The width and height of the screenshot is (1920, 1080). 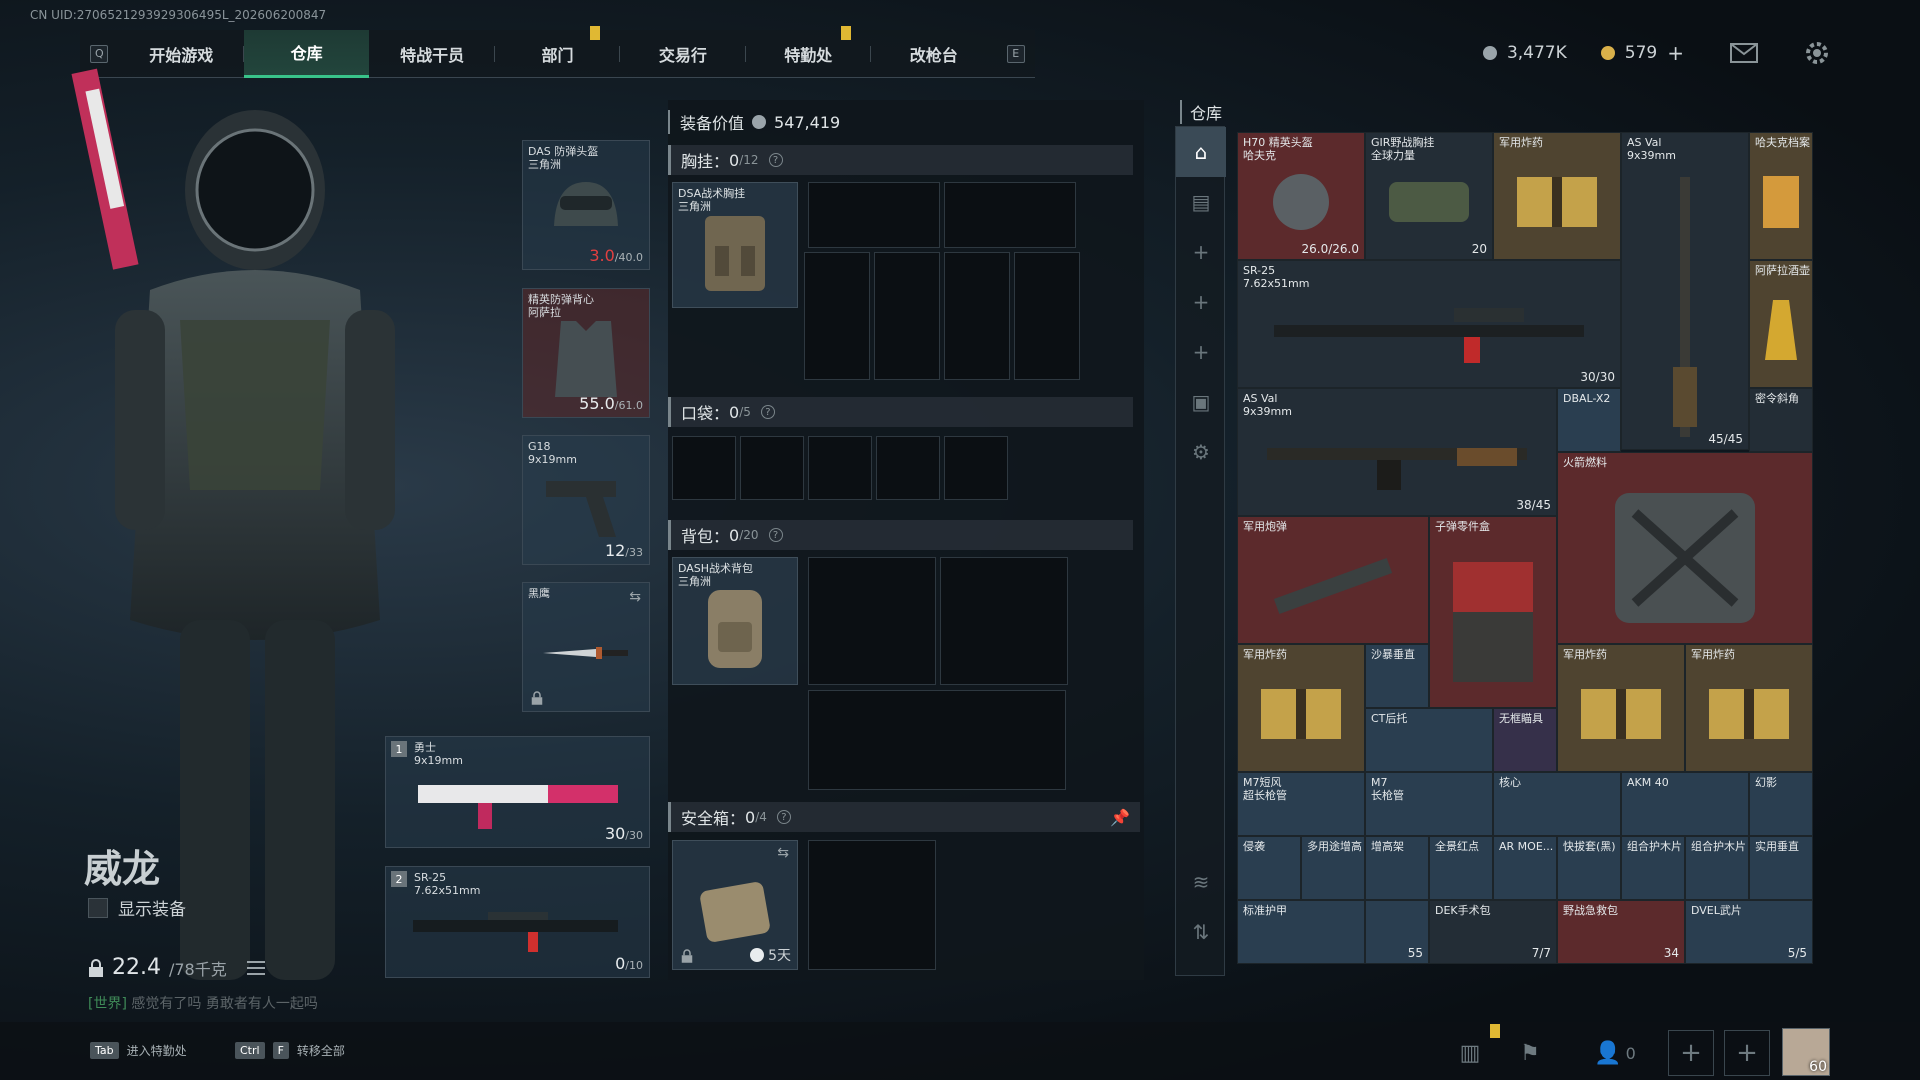 I want to click on safebox-cell, so click(x=872, y=905).